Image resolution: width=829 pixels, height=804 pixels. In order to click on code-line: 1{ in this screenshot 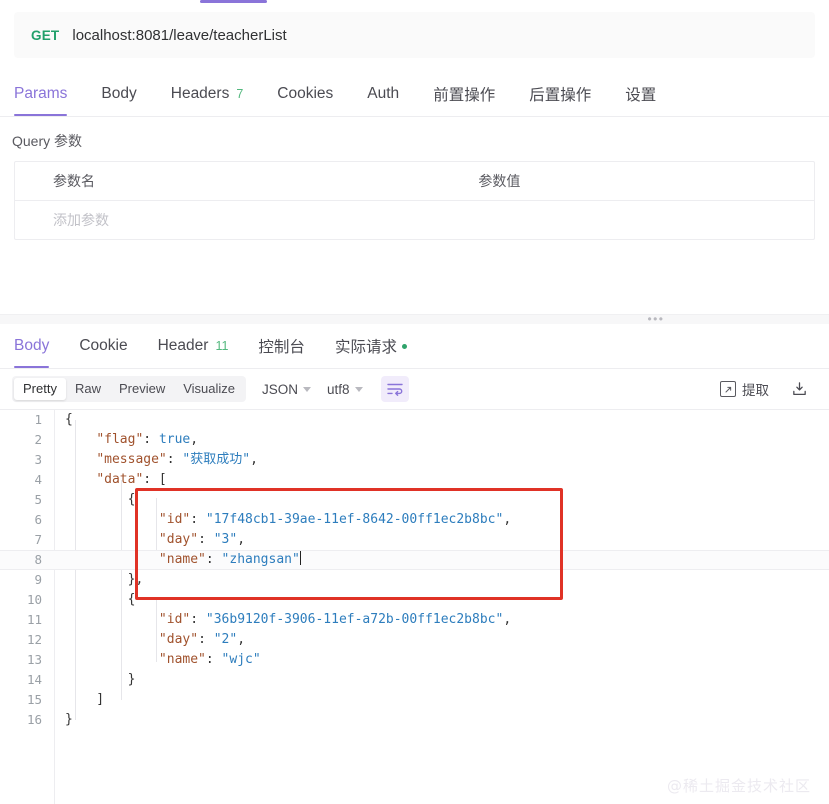, I will do `click(414, 420)`.